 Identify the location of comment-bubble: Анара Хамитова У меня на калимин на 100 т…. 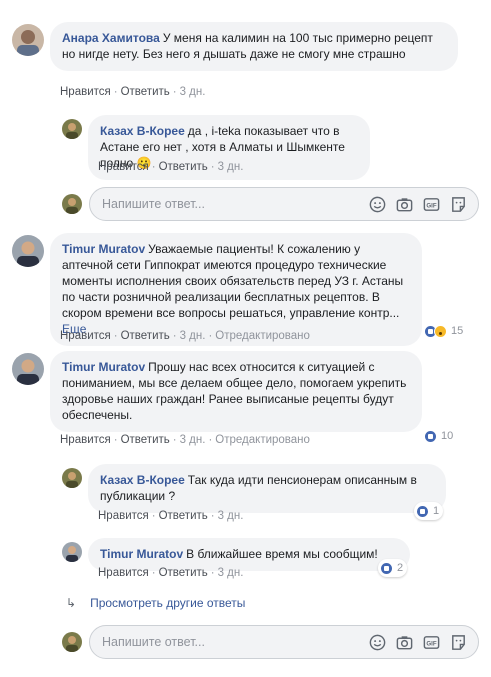
(254, 46).